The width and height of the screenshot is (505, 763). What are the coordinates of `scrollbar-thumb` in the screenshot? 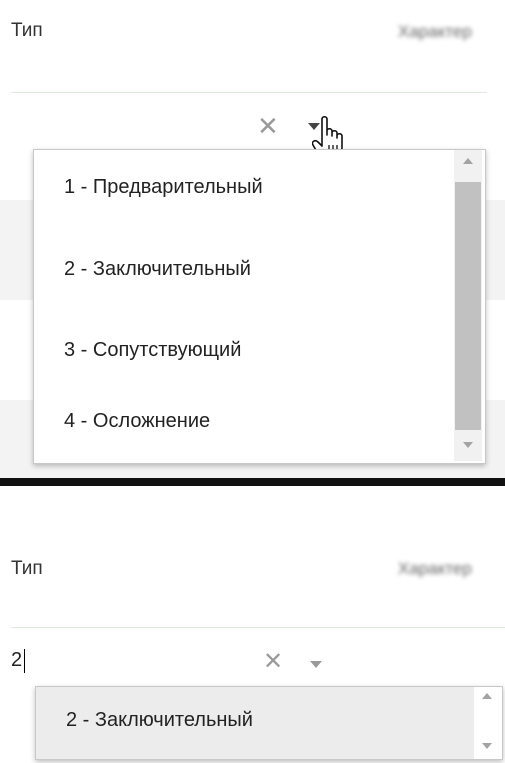 It's located at (468, 306).